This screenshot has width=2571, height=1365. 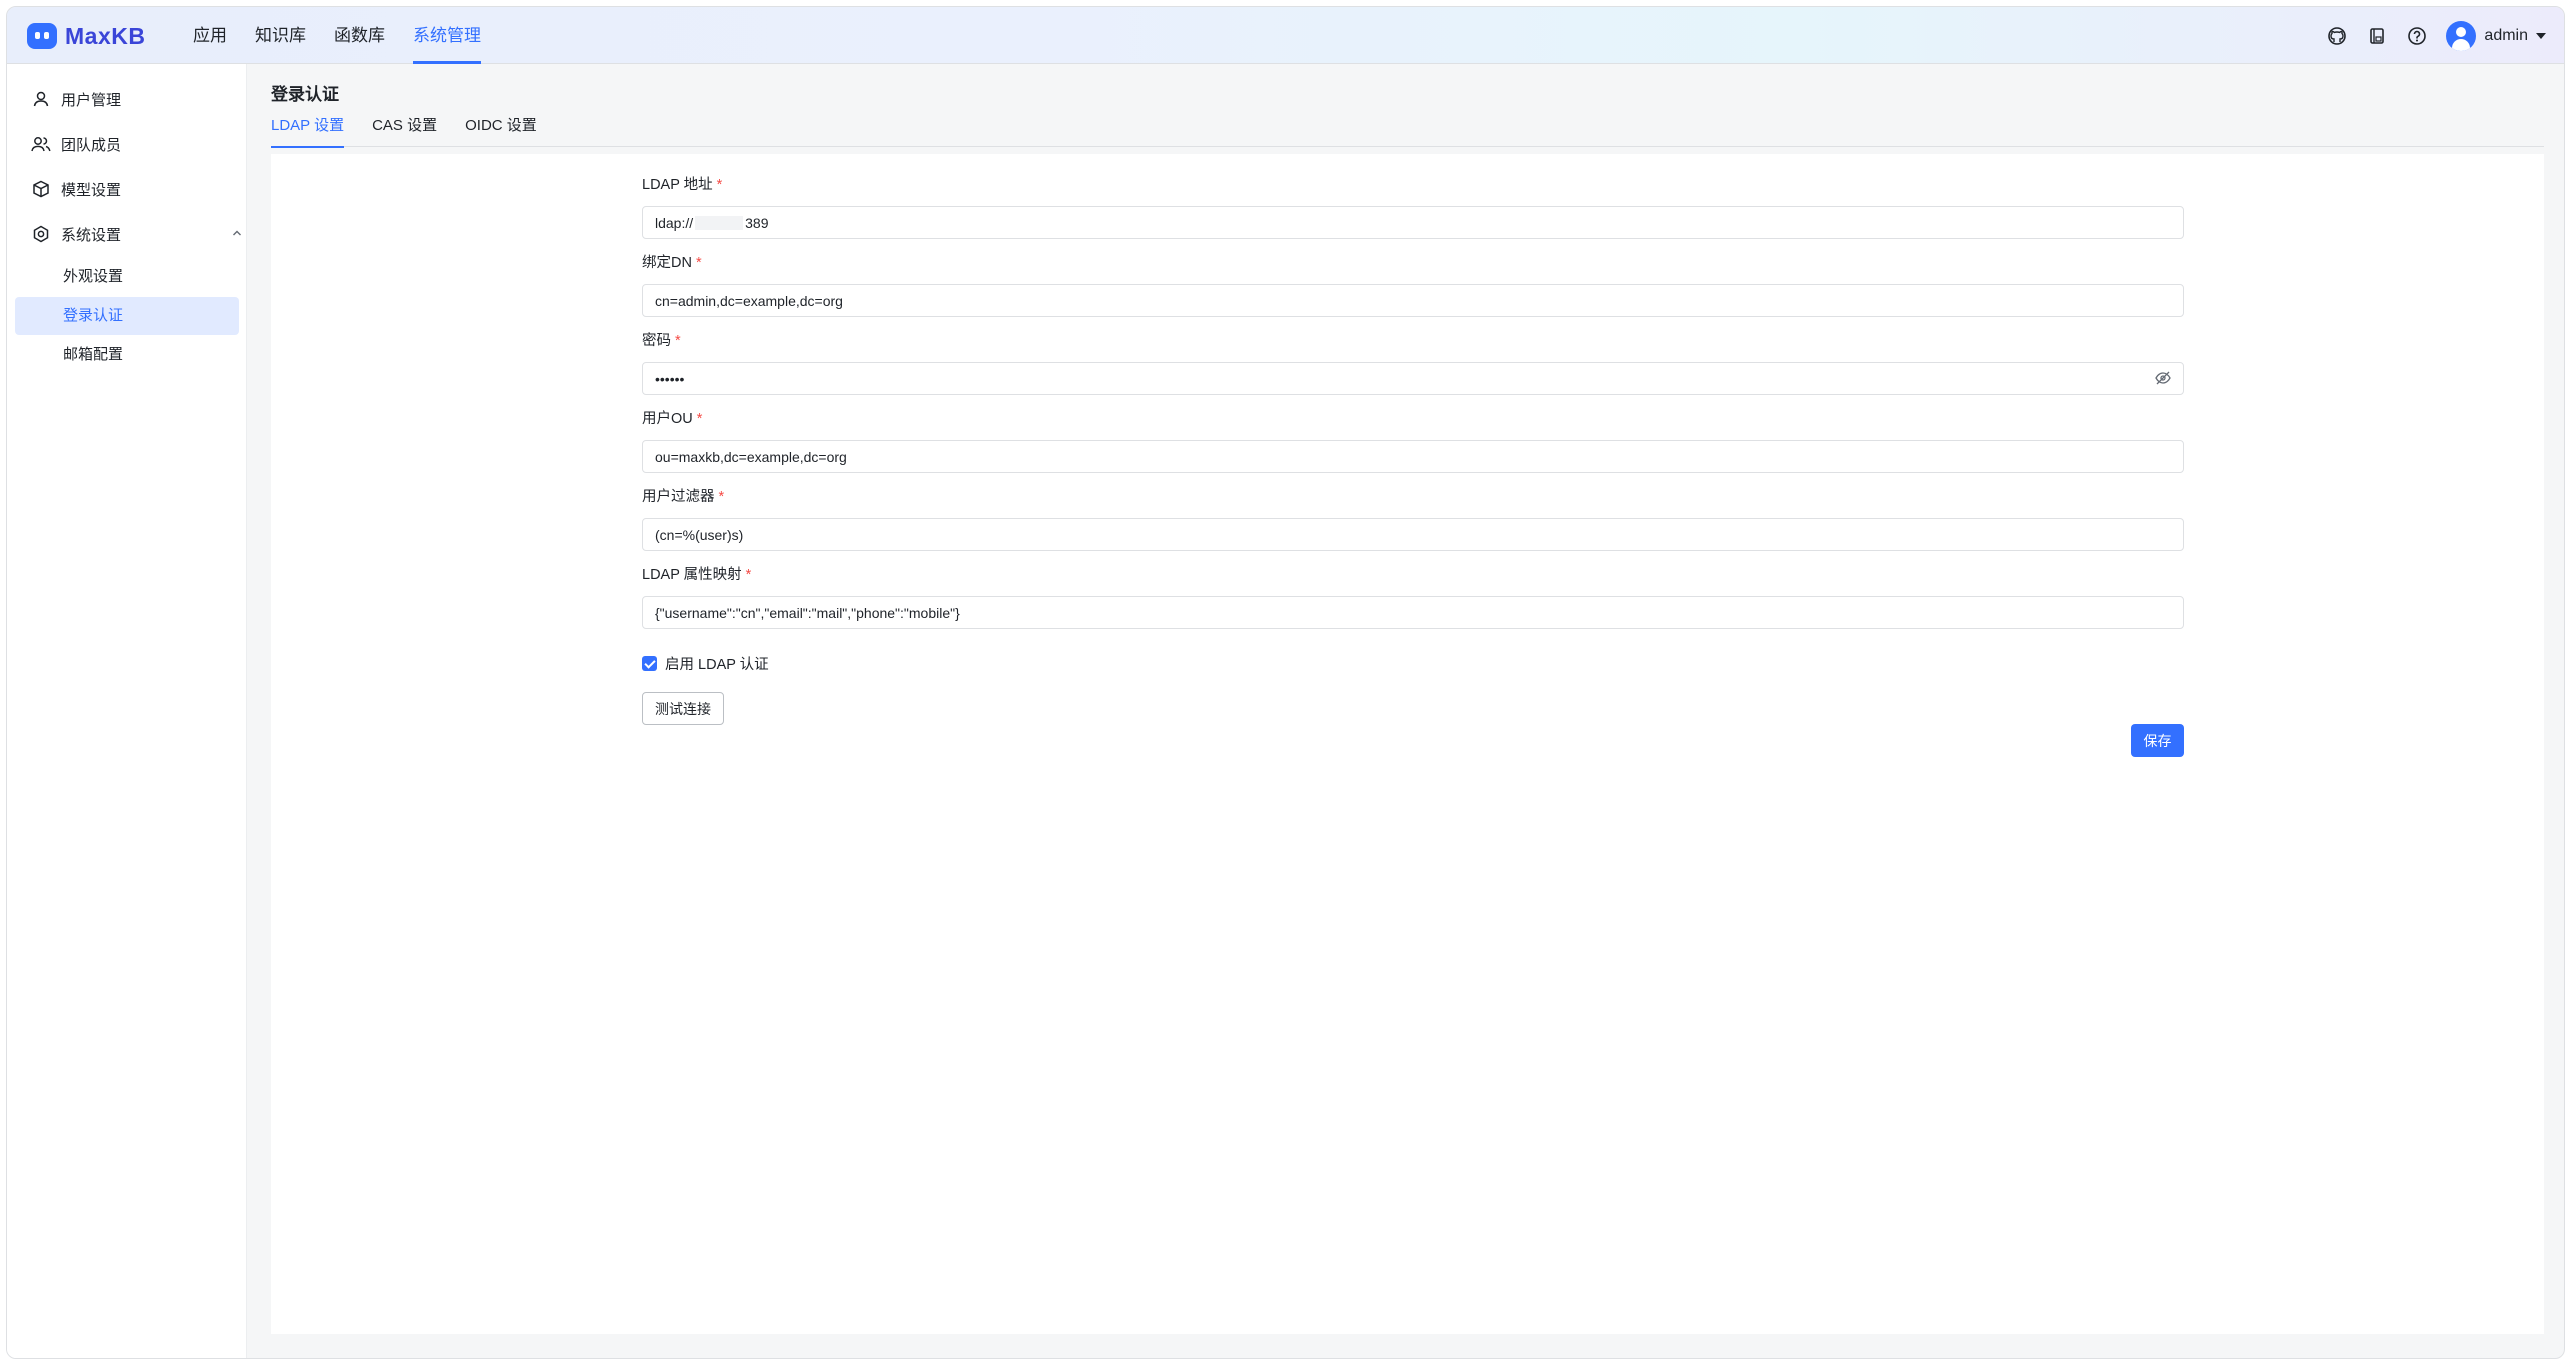 I want to click on github-icon, so click(x=2337, y=36).